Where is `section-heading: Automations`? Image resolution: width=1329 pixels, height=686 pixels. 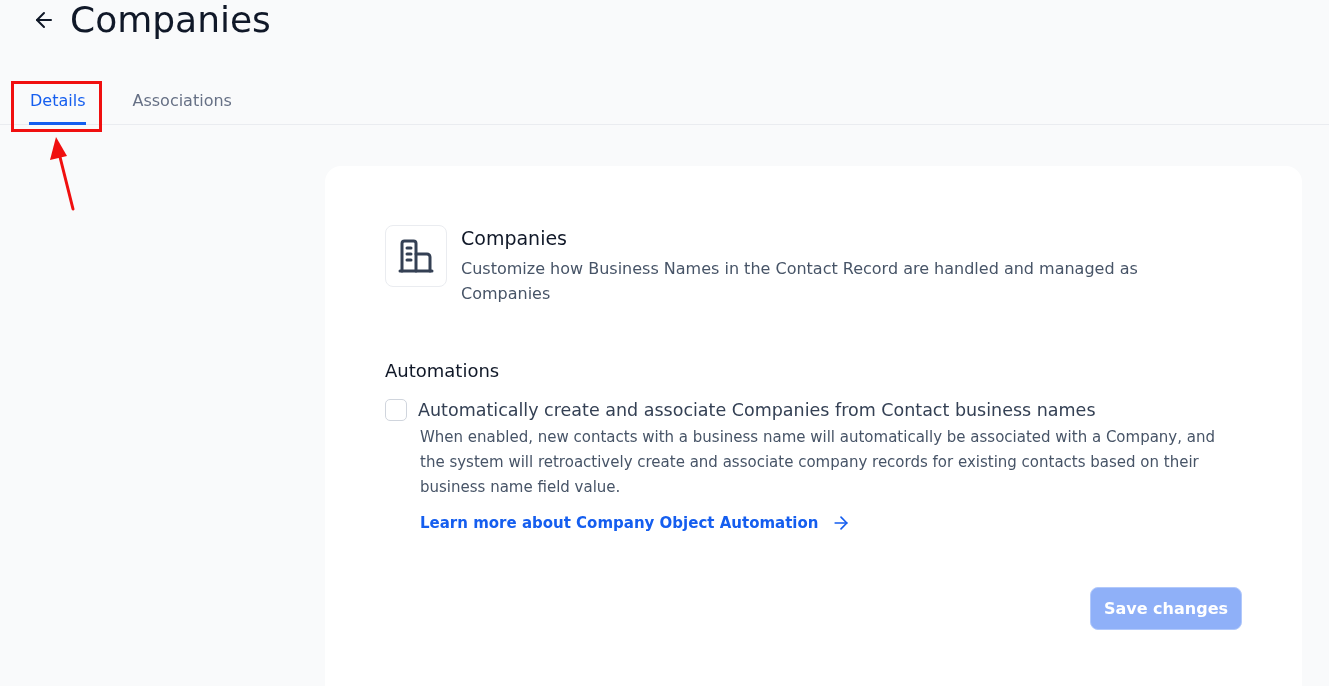 section-heading: Automations is located at coordinates (443, 371).